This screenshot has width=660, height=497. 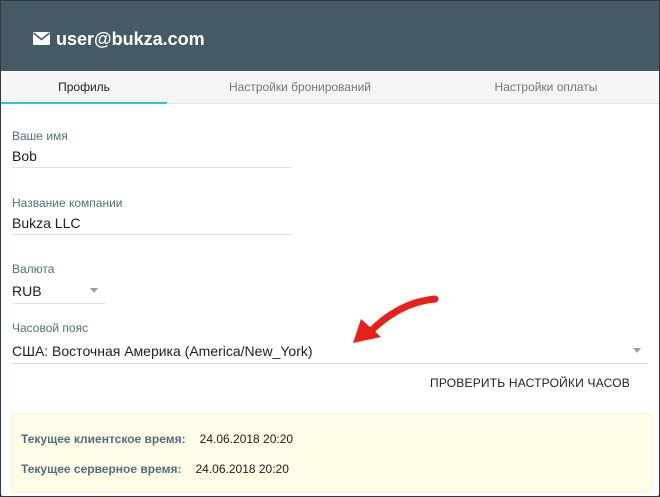 I want to click on check-clock-settings-button: ПРОВЕРИТЬ НАСТРОЙКИ ЧАСОВ, so click(x=530, y=383).